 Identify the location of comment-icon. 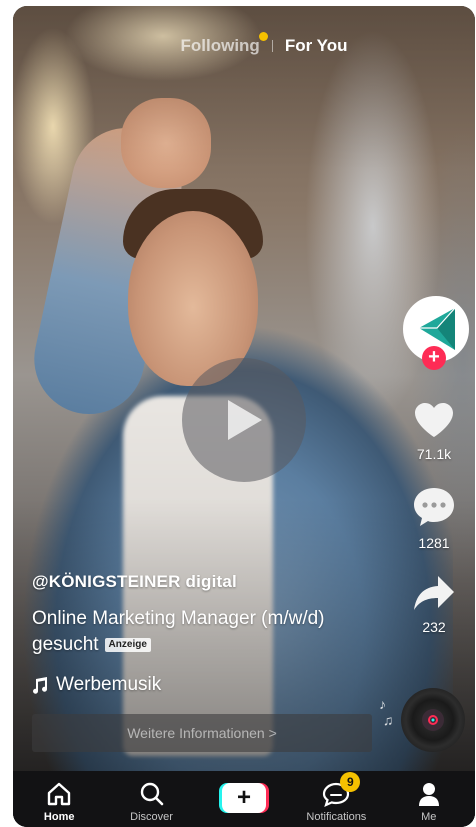
(434, 507).